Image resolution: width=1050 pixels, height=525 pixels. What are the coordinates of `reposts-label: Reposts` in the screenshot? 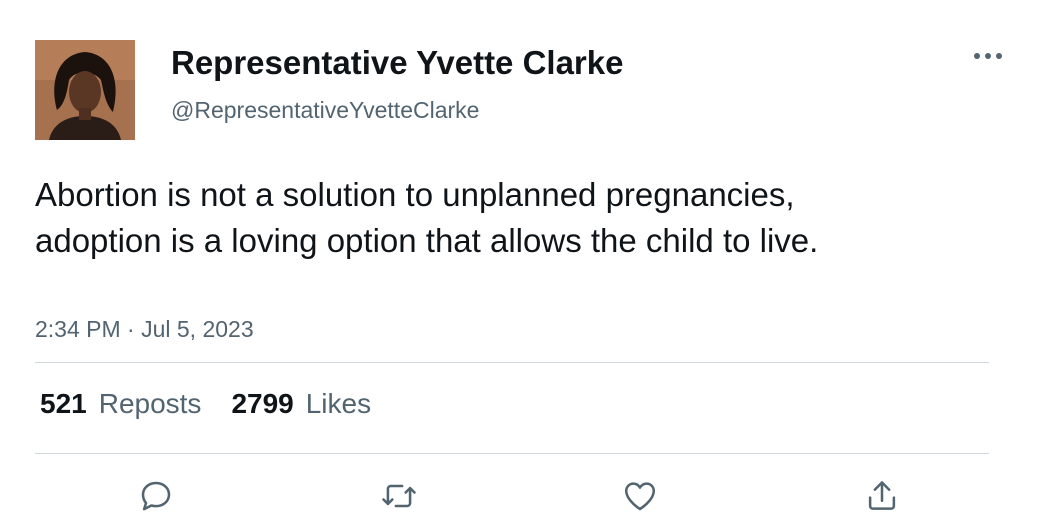 It's located at (150, 403).